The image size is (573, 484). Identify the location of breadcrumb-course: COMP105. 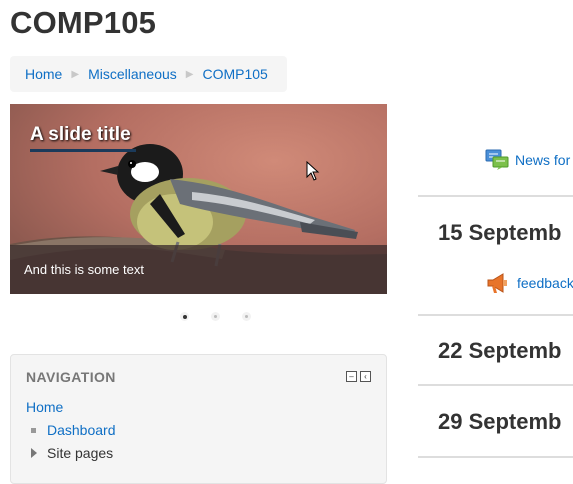
(234, 74).